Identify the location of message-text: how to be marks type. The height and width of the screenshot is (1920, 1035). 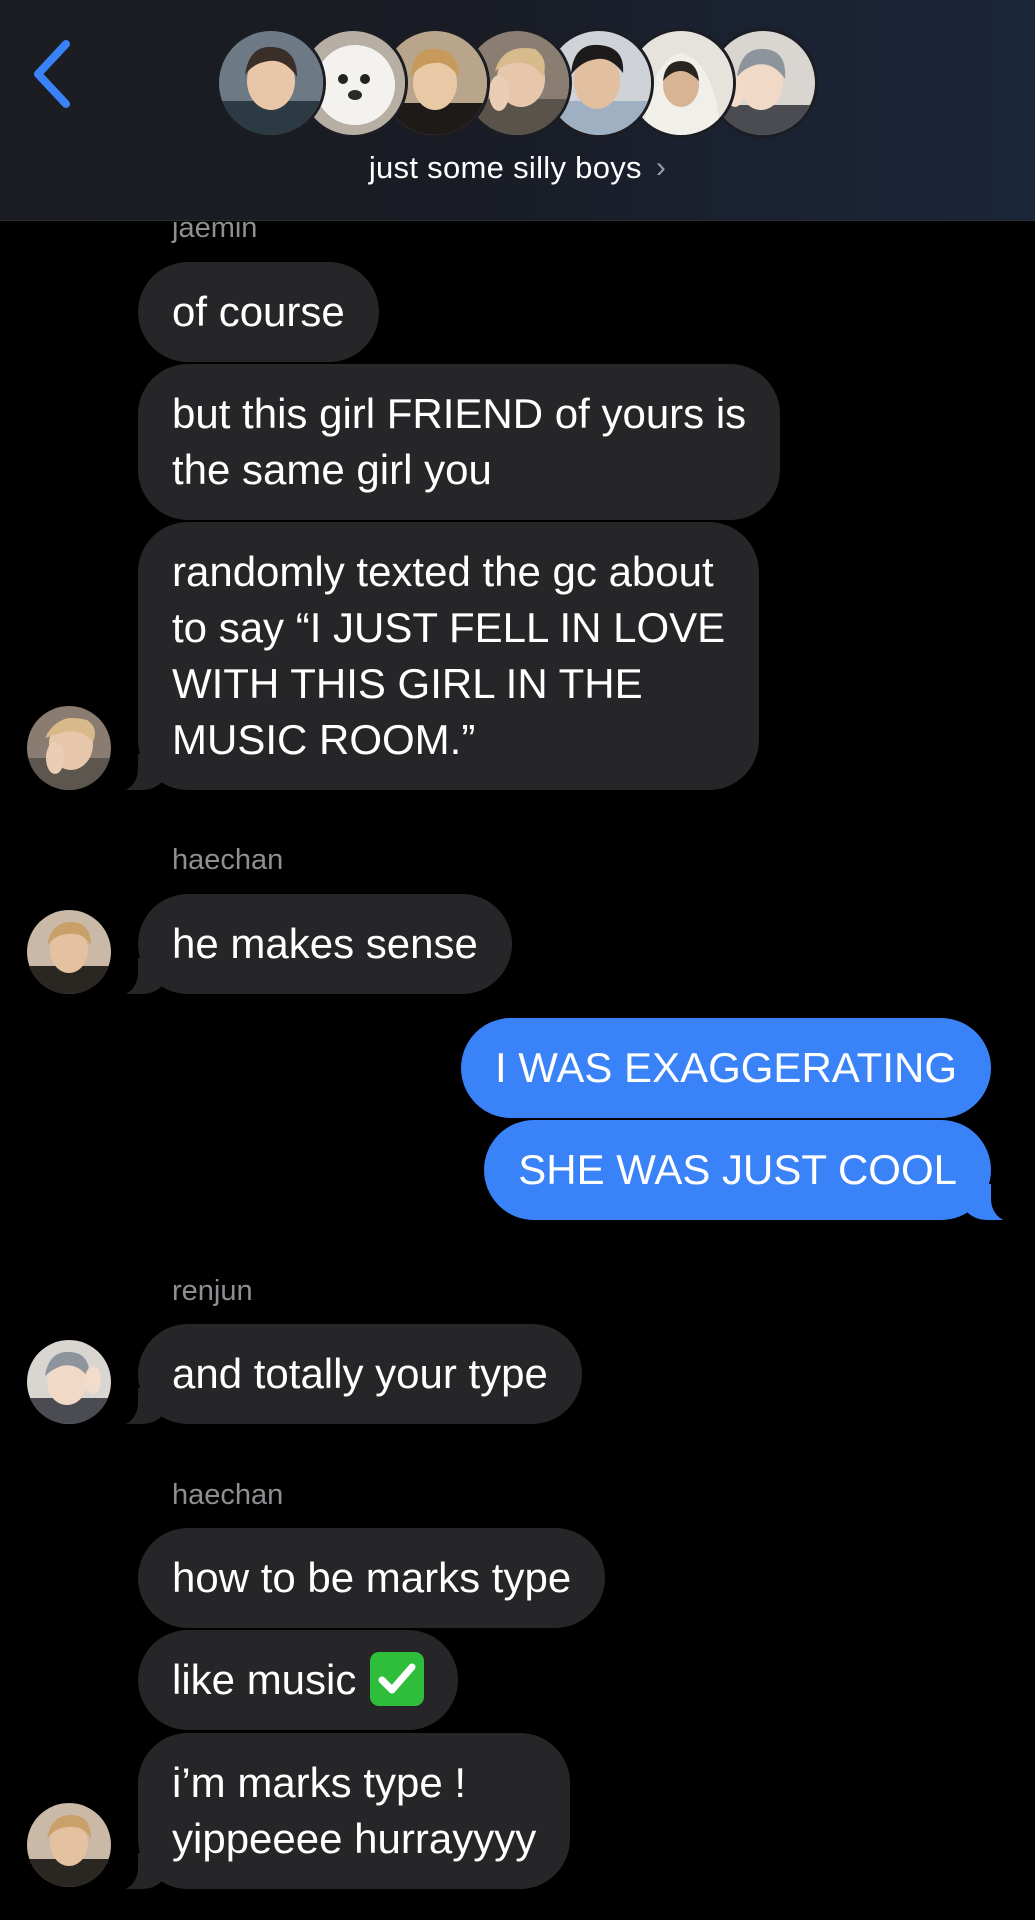
(372, 1577).